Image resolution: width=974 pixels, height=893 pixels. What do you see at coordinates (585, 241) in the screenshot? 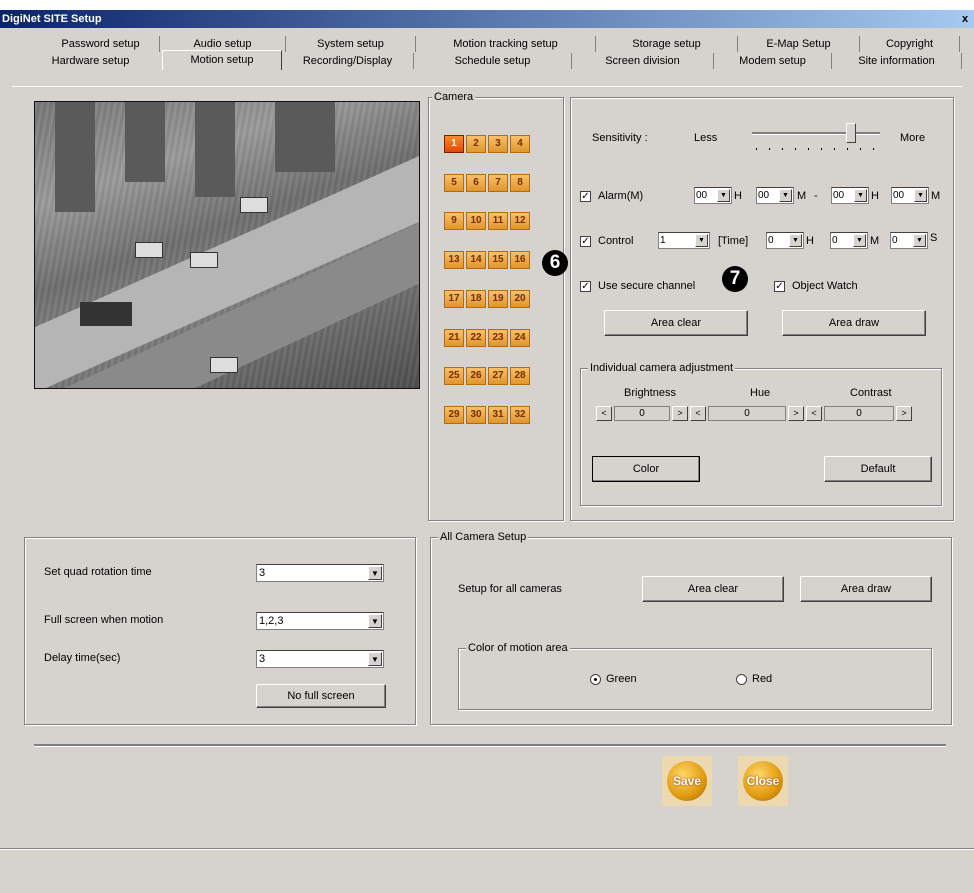
I see `control-checkbox: ✓` at bounding box center [585, 241].